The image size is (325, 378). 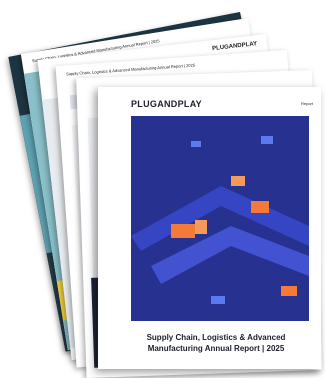 I want to click on title-line-2: Manufacturing Annual Report | 2025, so click(x=216, y=348).